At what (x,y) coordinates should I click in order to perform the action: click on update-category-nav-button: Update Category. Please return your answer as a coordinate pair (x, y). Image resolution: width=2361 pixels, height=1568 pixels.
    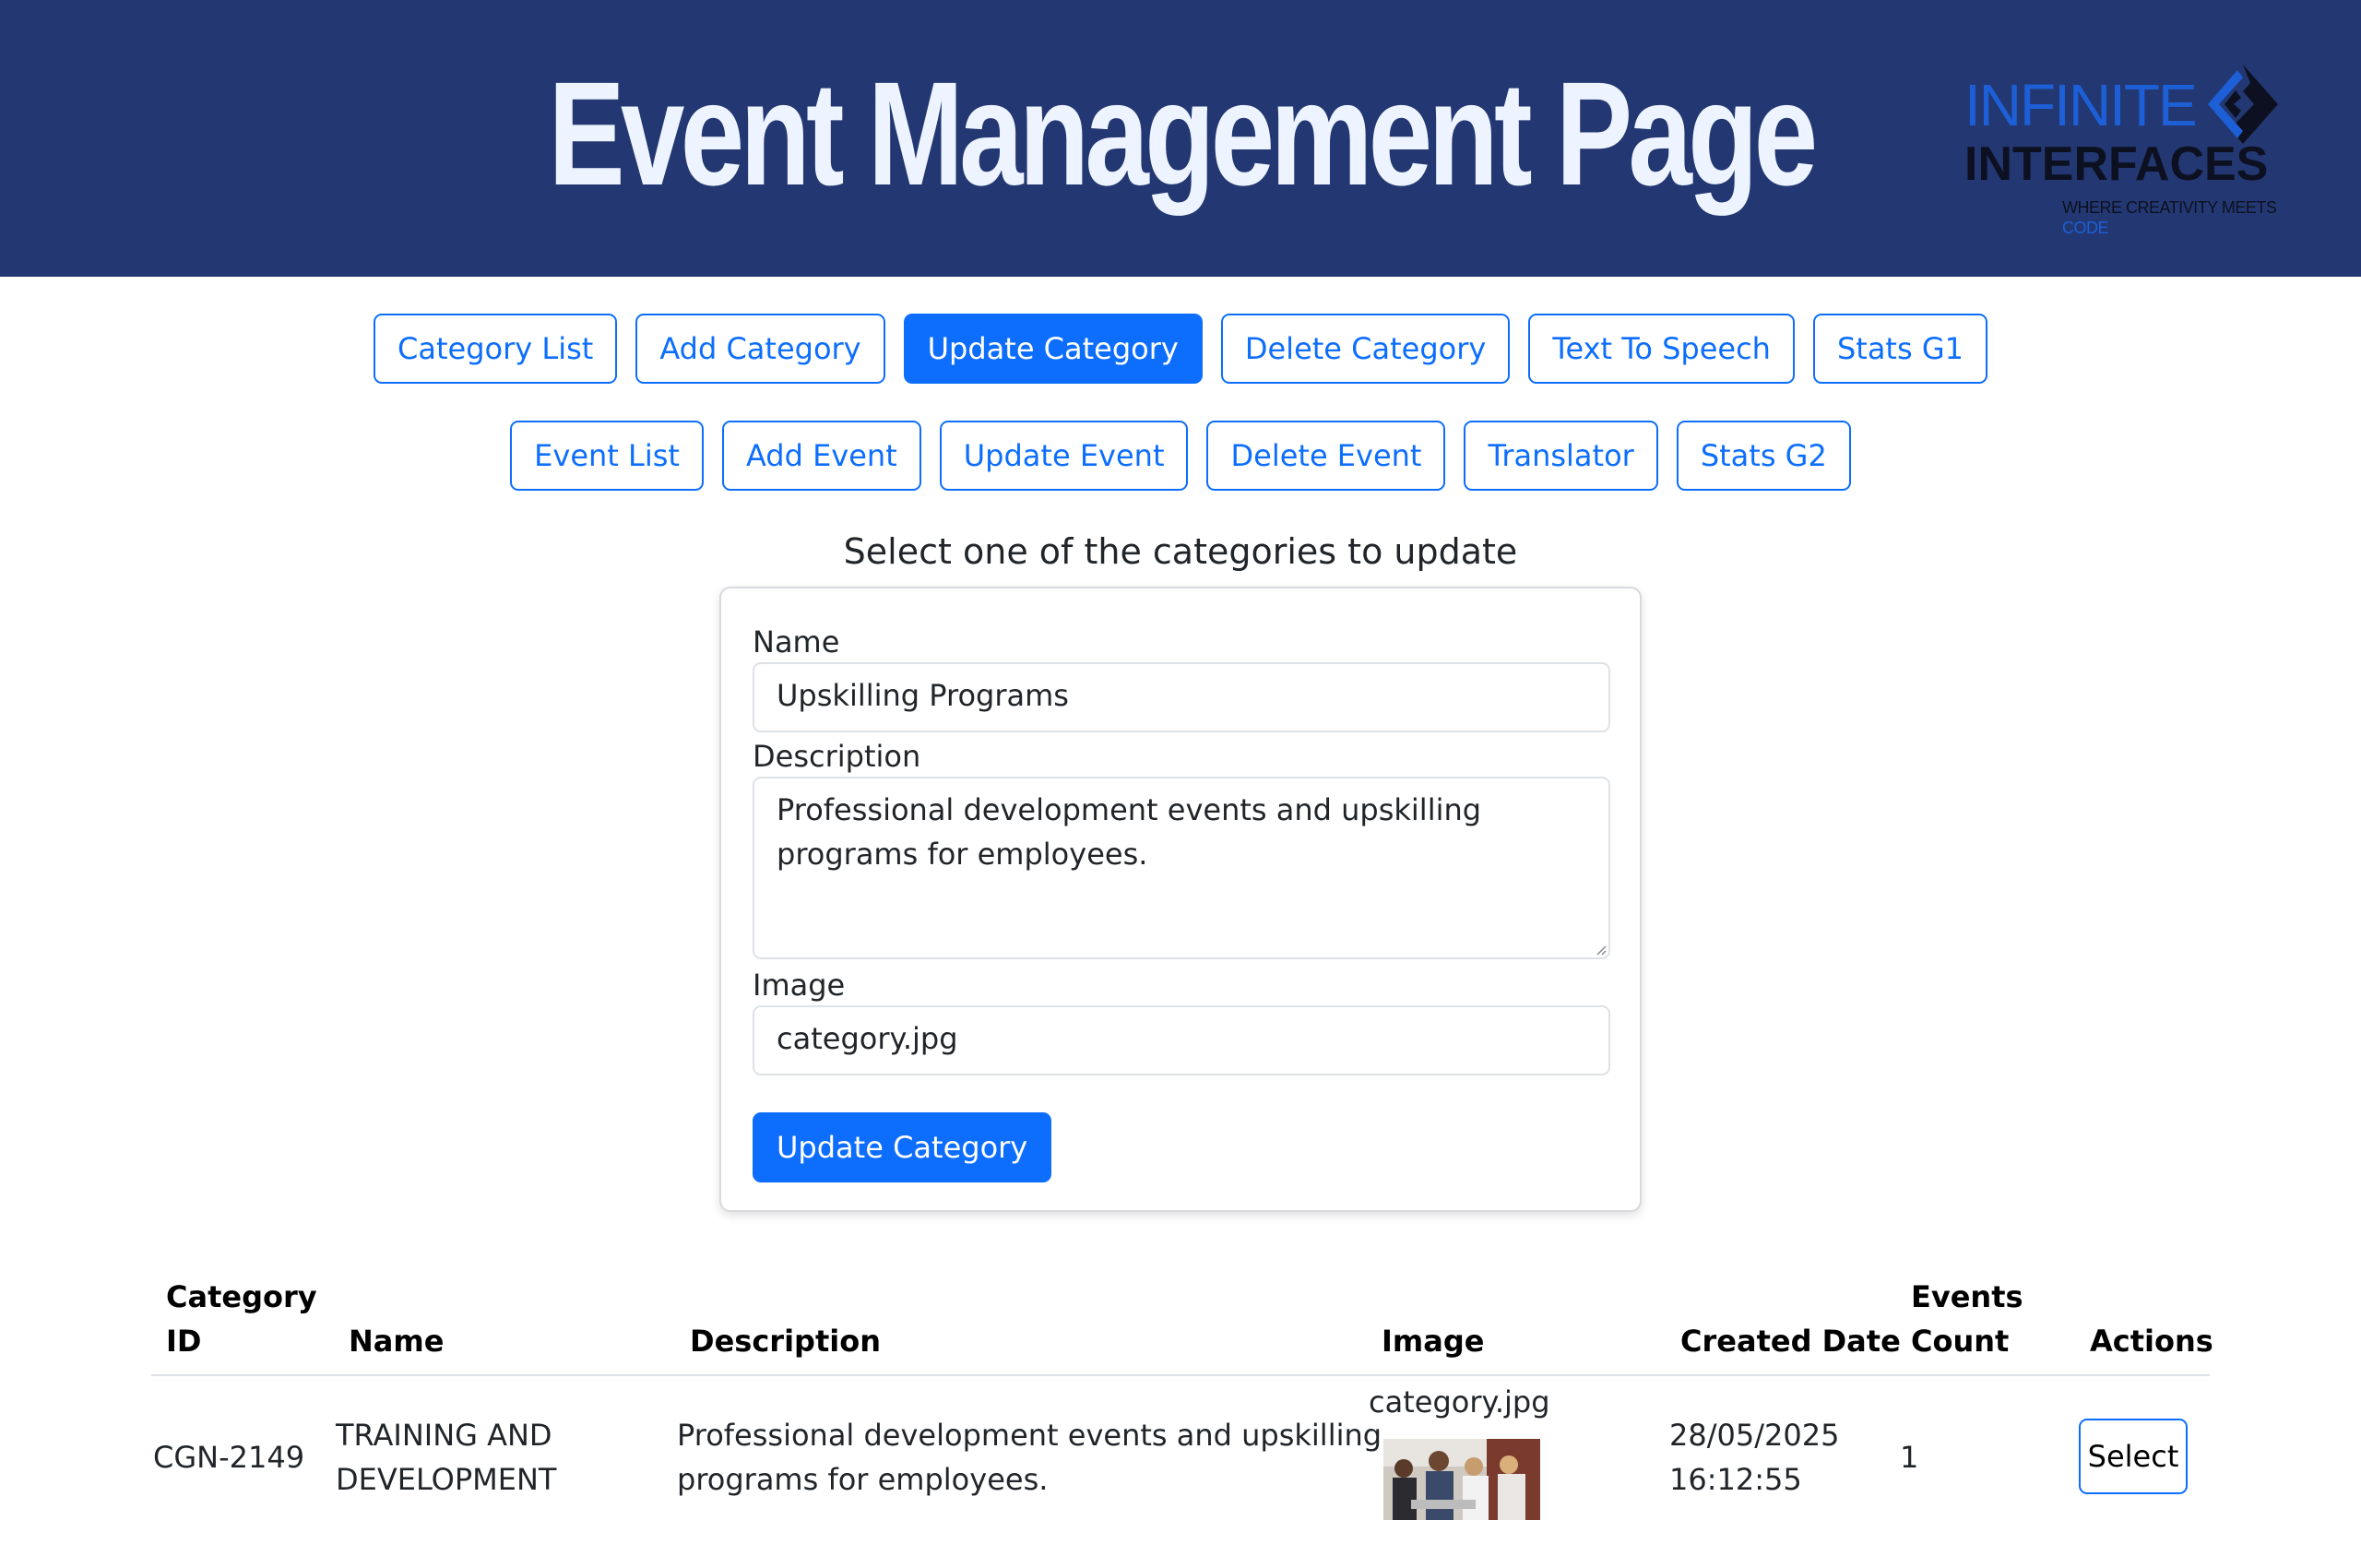
    Looking at the image, I should click on (1053, 349).